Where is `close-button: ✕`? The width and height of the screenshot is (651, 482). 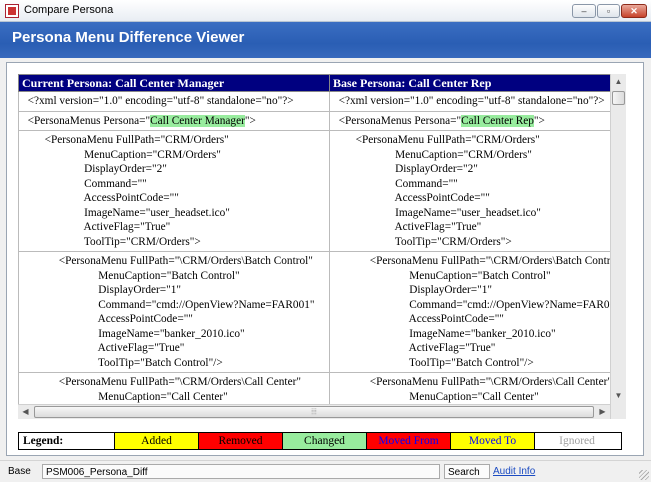
close-button: ✕ is located at coordinates (634, 11).